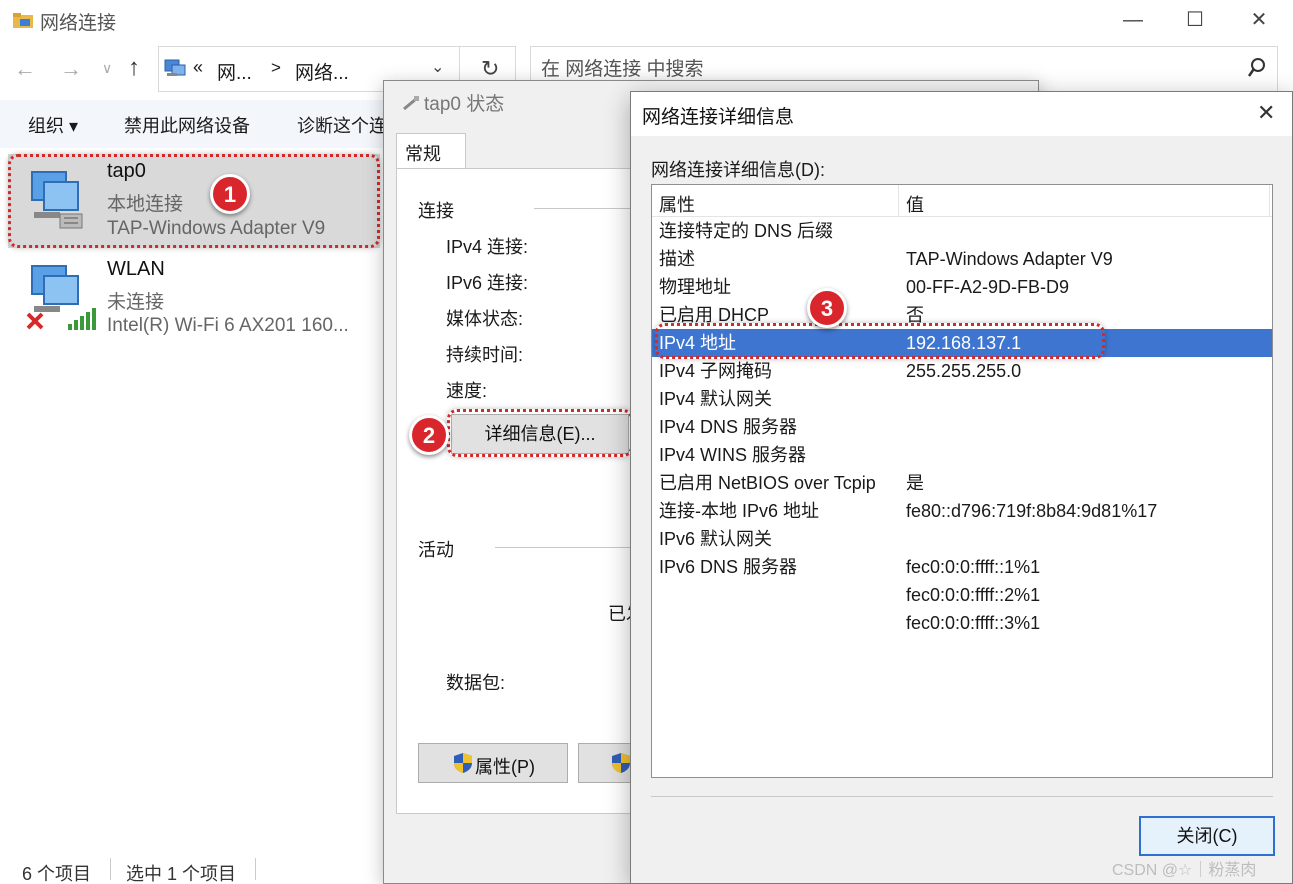 Image resolution: width=1293 pixels, height=884 pixels. I want to click on properties-button-label: 属性(P), so click(505, 767).